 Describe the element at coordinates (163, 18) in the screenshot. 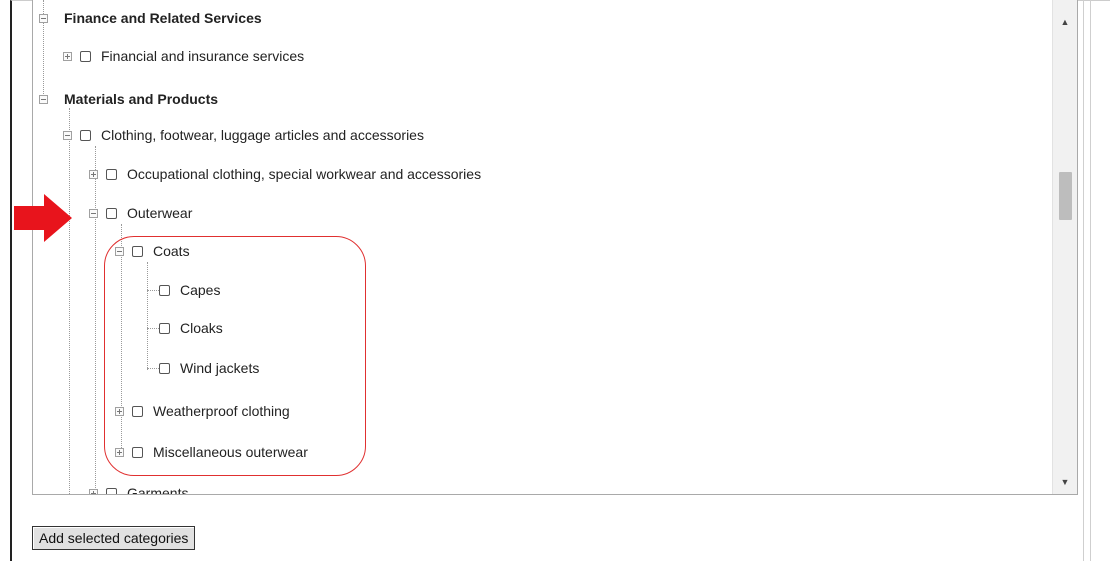

I see `tree-group-label: Finance and Related Services` at that location.